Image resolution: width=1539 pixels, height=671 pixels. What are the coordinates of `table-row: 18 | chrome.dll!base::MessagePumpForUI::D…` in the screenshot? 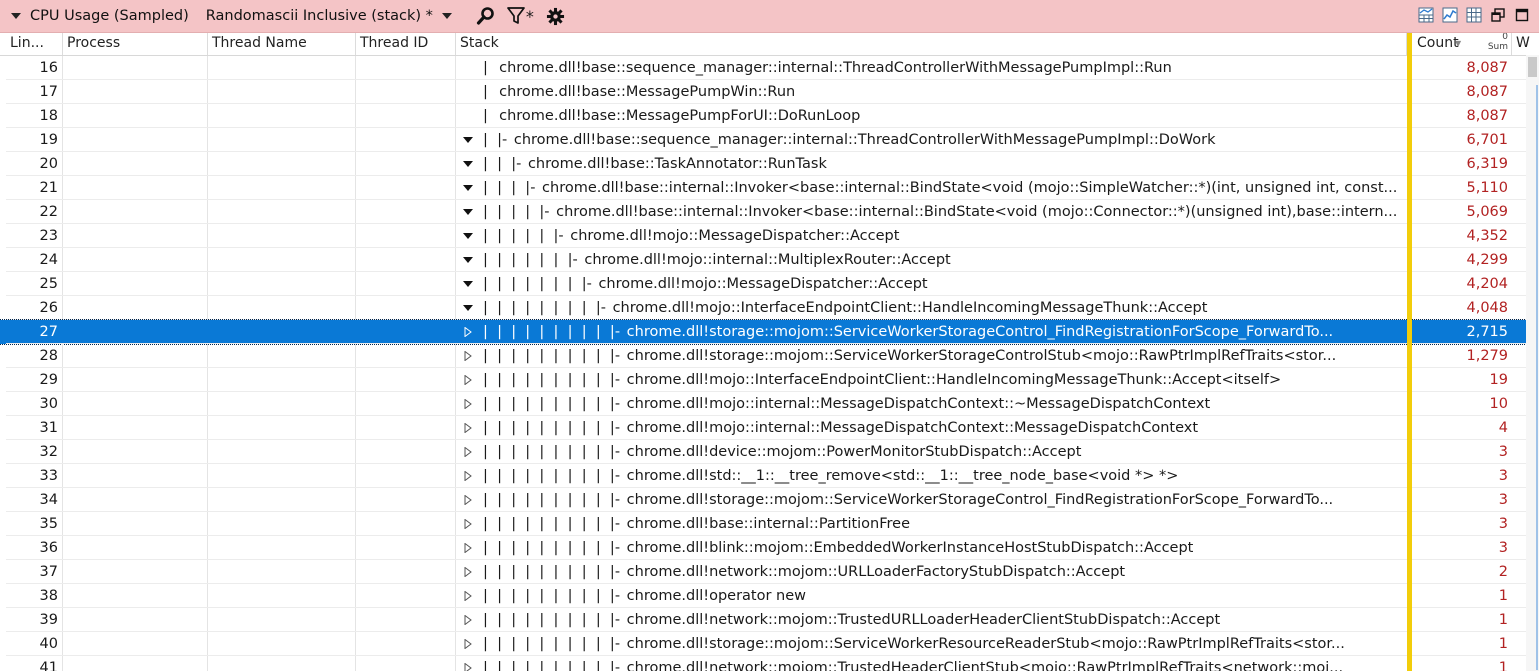 It's located at (765, 116).